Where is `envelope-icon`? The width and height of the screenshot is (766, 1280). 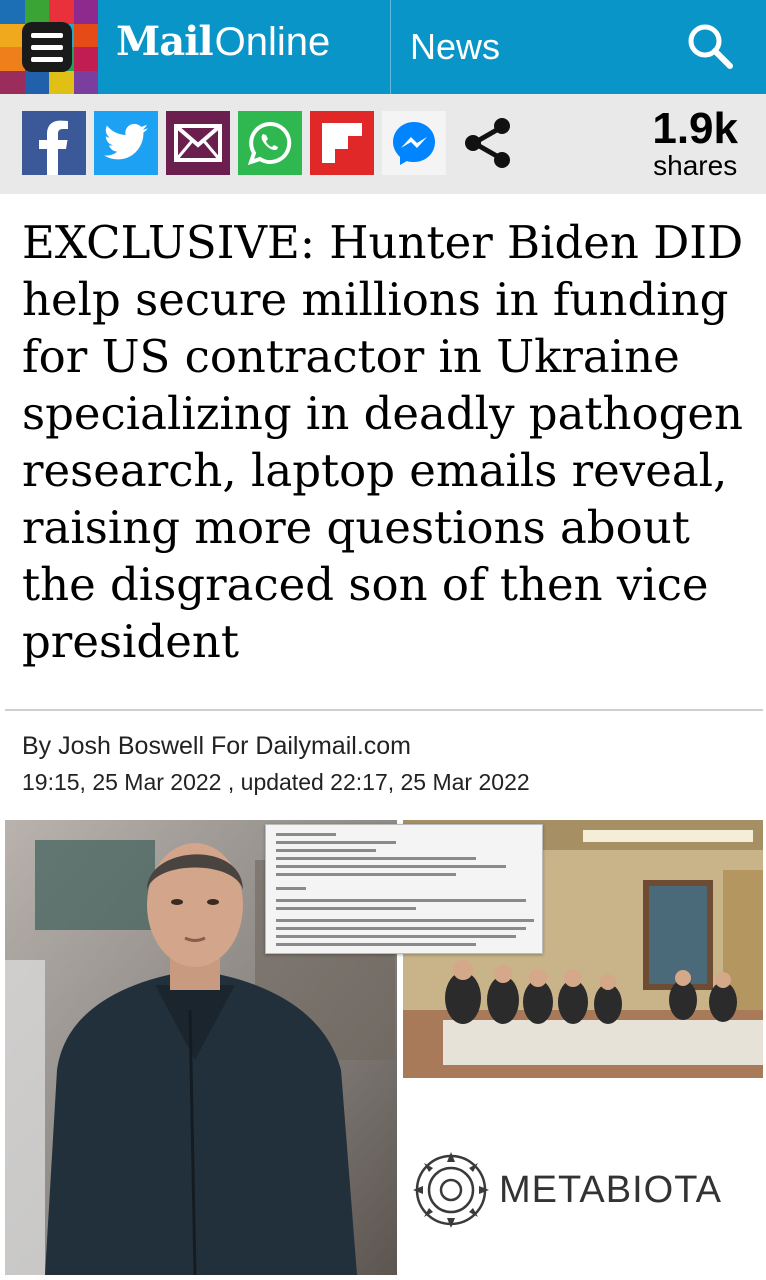
envelope-icon is located at coordinates (198, 143).